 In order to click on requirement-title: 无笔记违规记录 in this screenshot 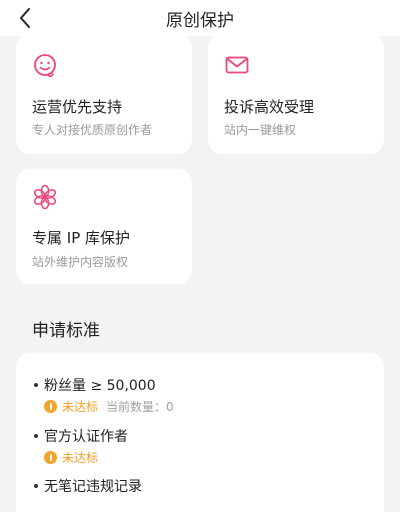, I will do `click(93, 487)`.